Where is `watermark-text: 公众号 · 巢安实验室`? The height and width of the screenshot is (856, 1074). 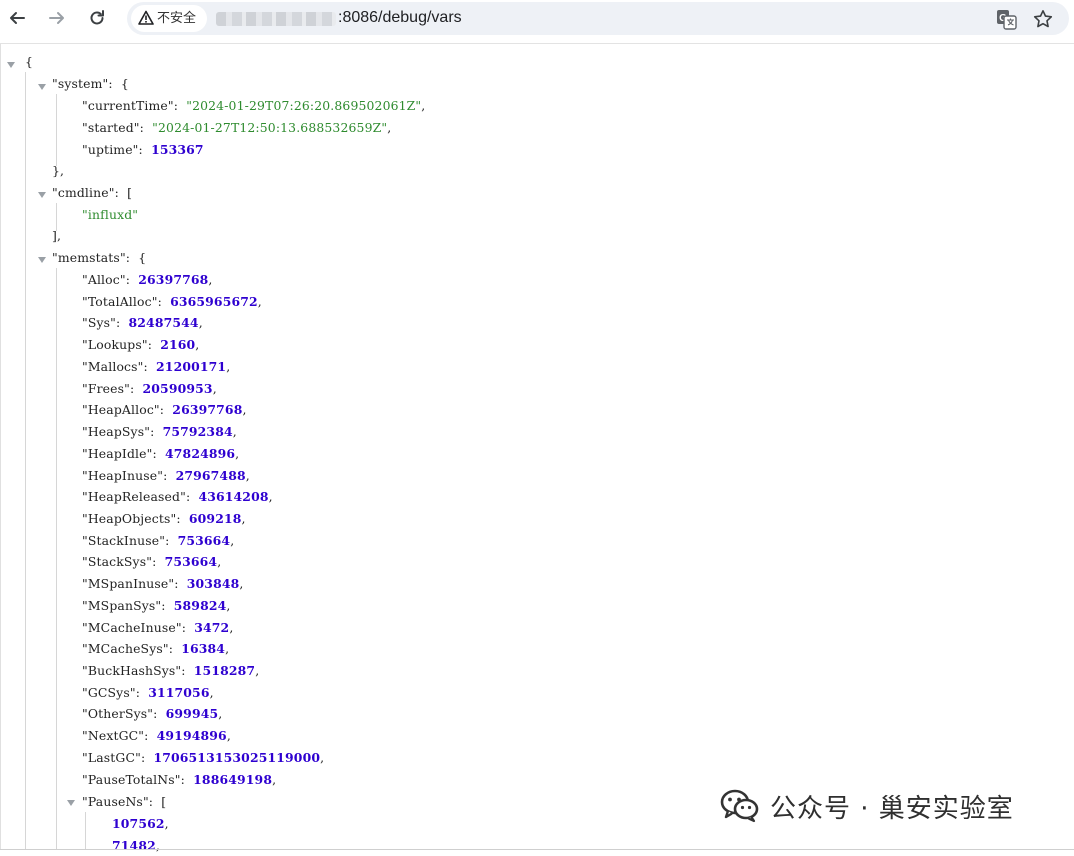
watermark-text: 公众号 · 巢安实验室 is located at coordinates (892, 808).